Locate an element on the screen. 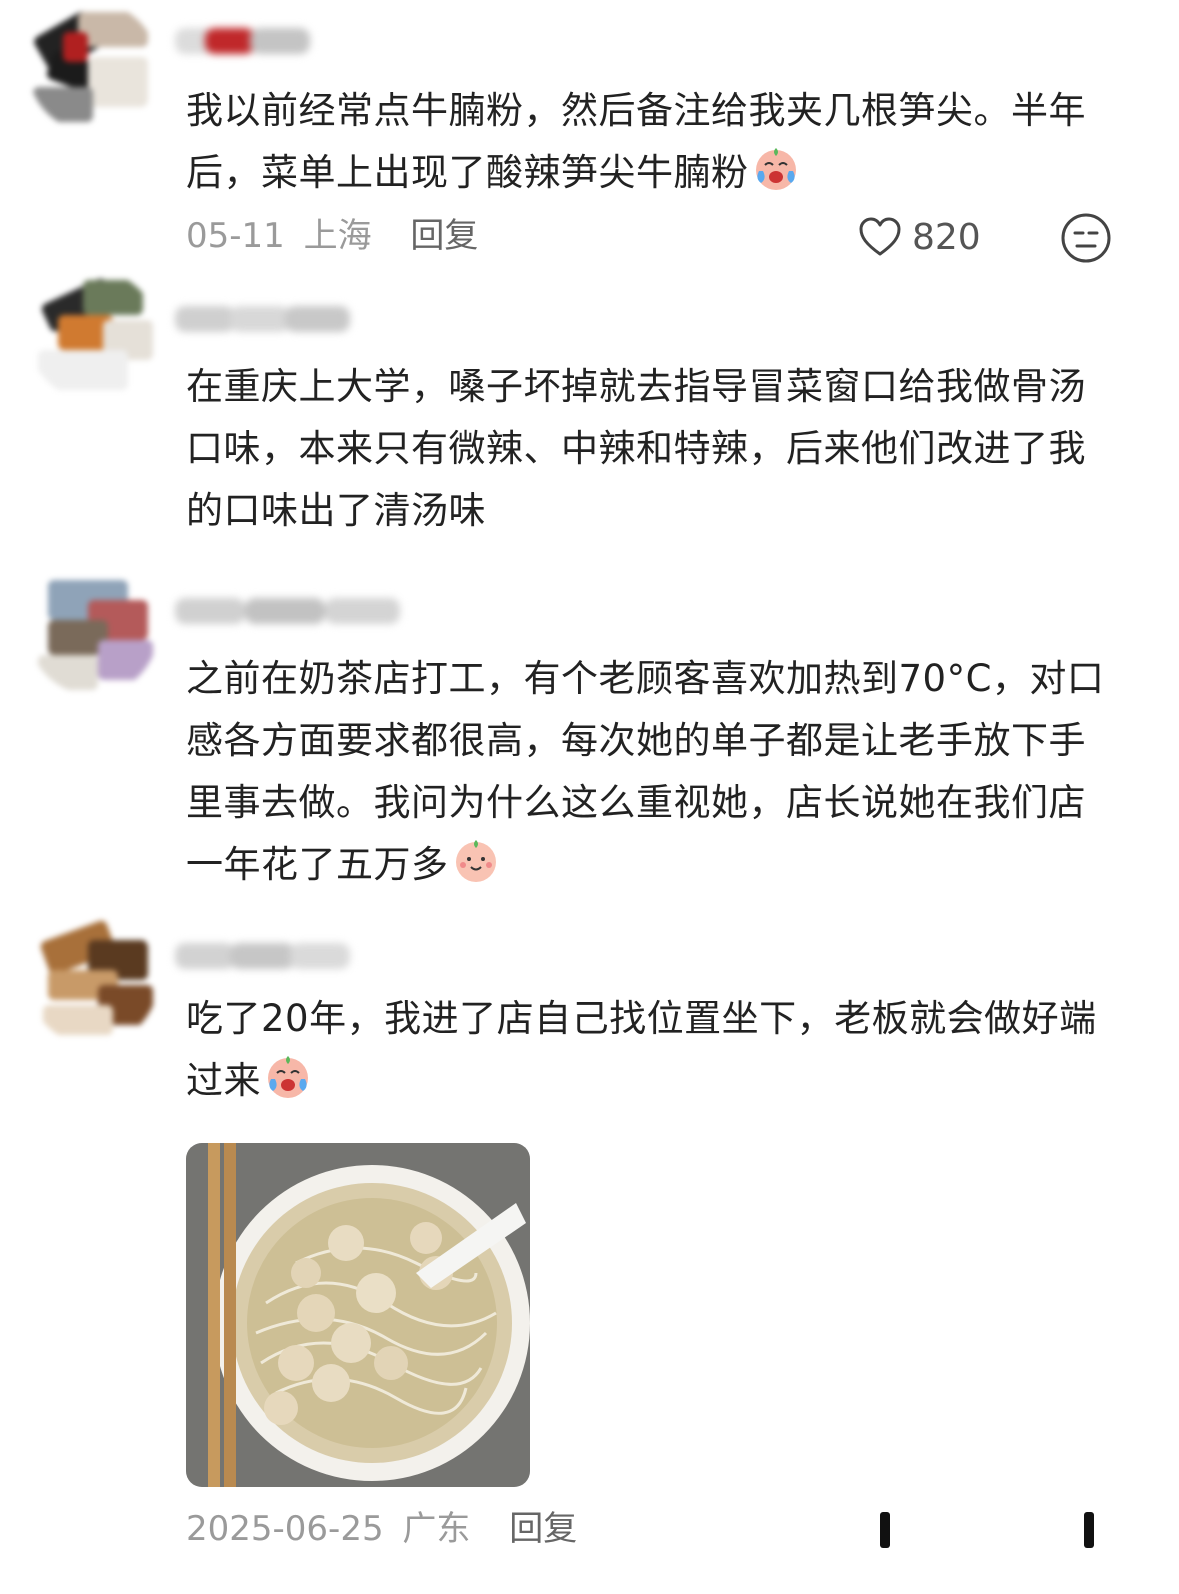 The width and height of the screenshot is (1179, 1594). comment-date: 05-11 is located at coordinates (235, 236).